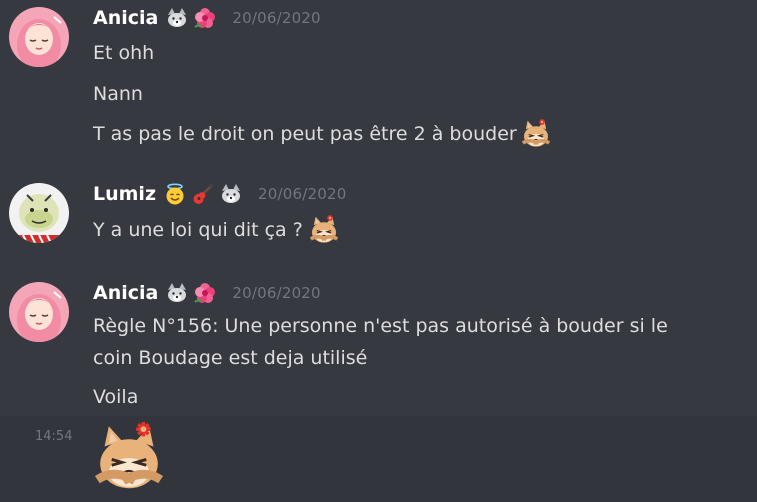  I want to click on angel-smiley-icon, so click(175, 194).